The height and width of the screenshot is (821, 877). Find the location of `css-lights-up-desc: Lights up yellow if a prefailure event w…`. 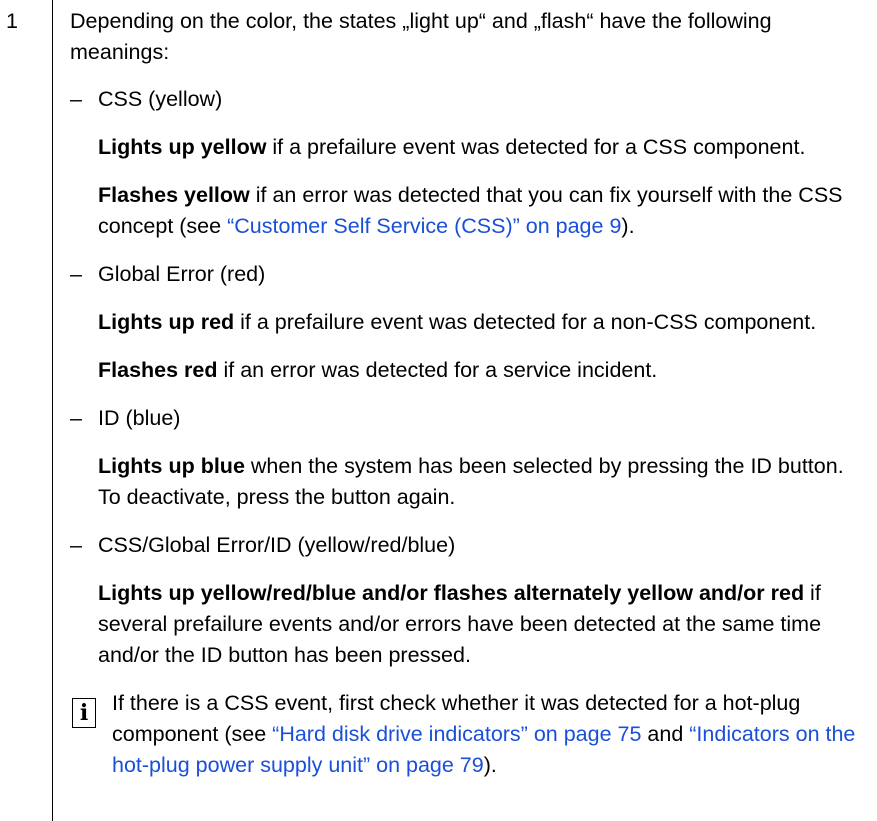

css-lights-up-desc: Lights up yellow if a prefailure event w… is located at coordinates (479, 147).